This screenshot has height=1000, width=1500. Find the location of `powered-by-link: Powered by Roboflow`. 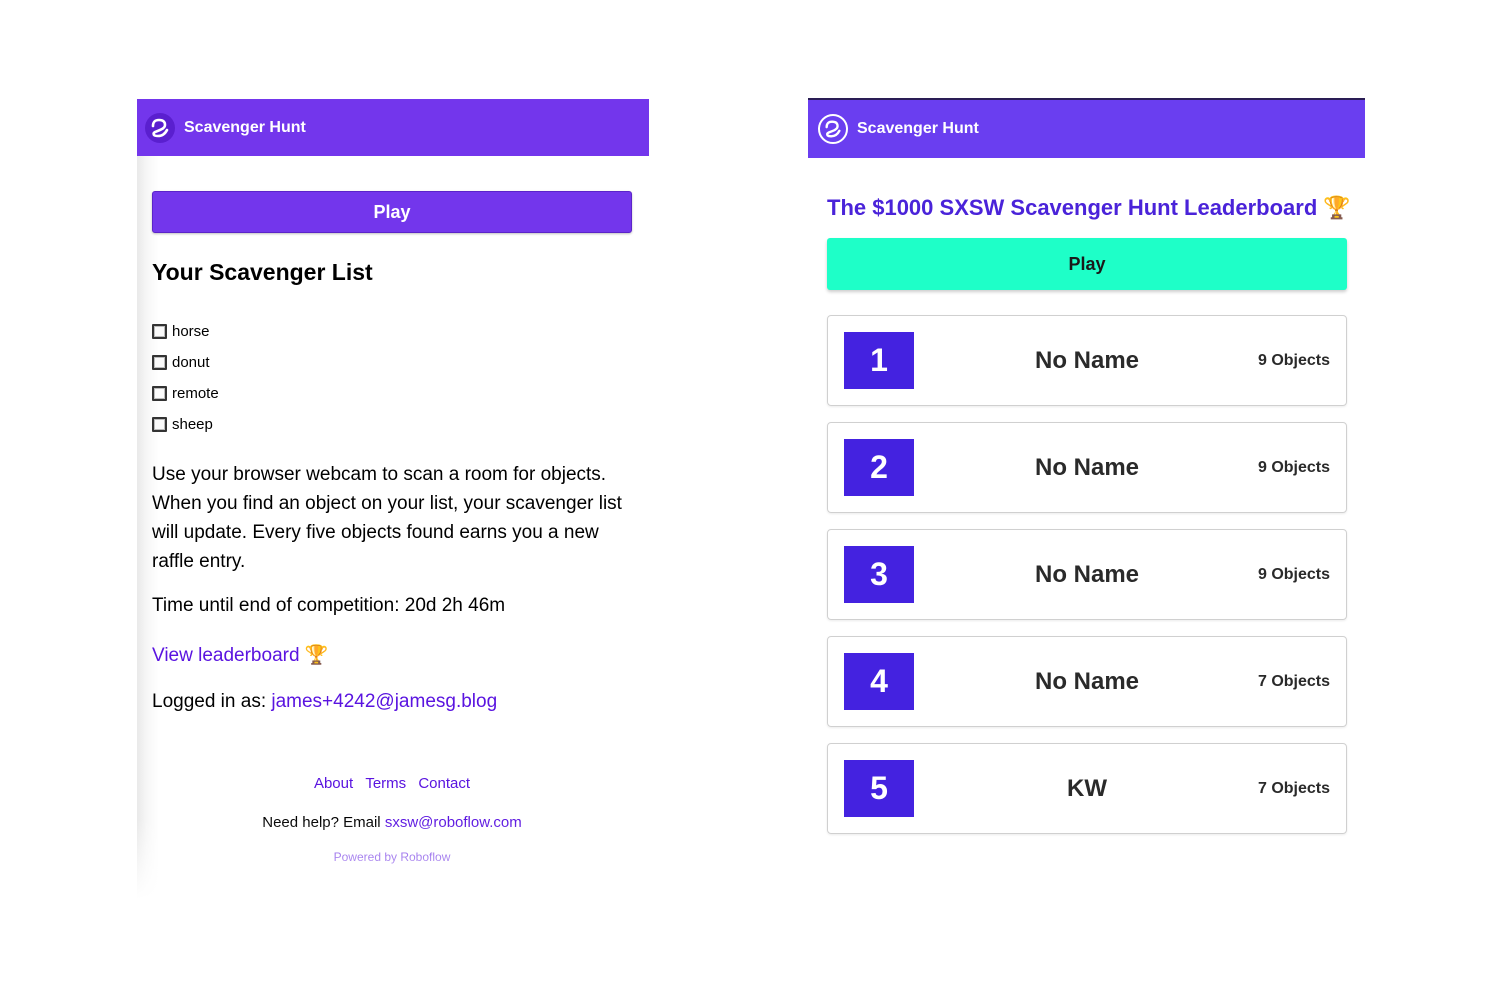

powered-by-link: Powered by Roboflow is located at coordinates (392, 857).